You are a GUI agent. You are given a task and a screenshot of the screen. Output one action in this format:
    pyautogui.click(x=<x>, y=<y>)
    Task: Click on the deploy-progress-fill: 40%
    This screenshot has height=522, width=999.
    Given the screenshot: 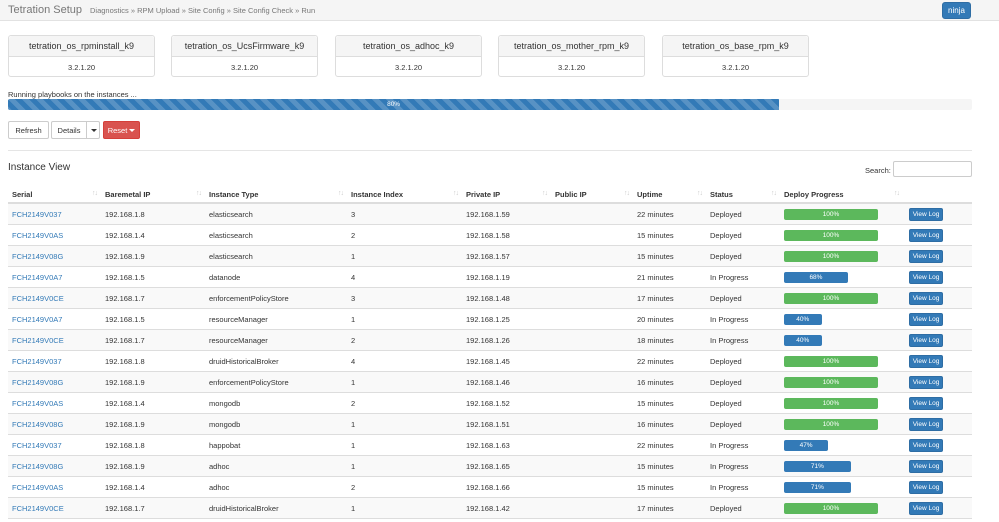 What is the action you would take?
    pyautogui.click(x=803, y=319)
    